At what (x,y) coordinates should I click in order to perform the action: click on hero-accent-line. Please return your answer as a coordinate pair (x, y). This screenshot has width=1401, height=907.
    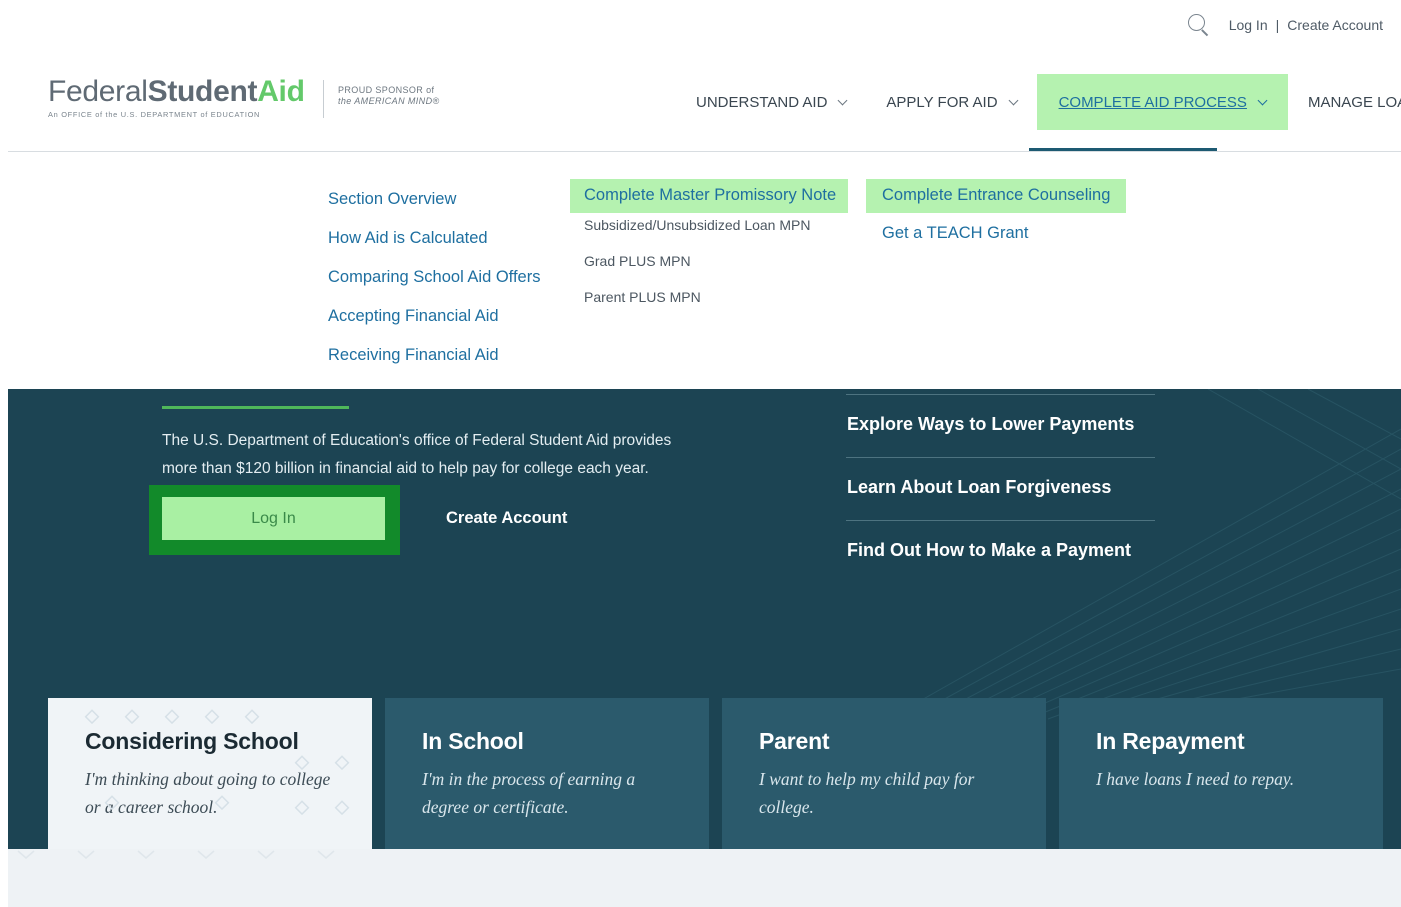
    Looking at the image, I should click on (255, 407).